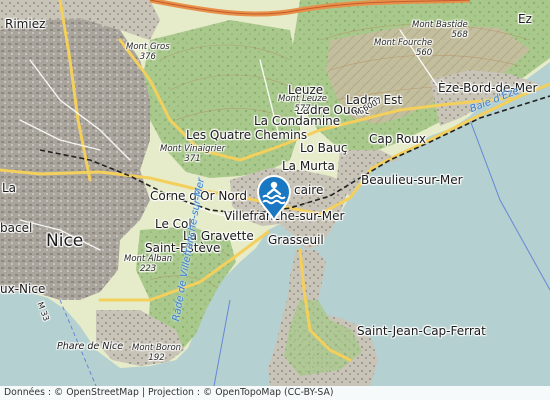  What do you see at coordinates (16, 228) in the screenshot?
I see `town-label-bacel: bacel` at bounding box center [16, 228].